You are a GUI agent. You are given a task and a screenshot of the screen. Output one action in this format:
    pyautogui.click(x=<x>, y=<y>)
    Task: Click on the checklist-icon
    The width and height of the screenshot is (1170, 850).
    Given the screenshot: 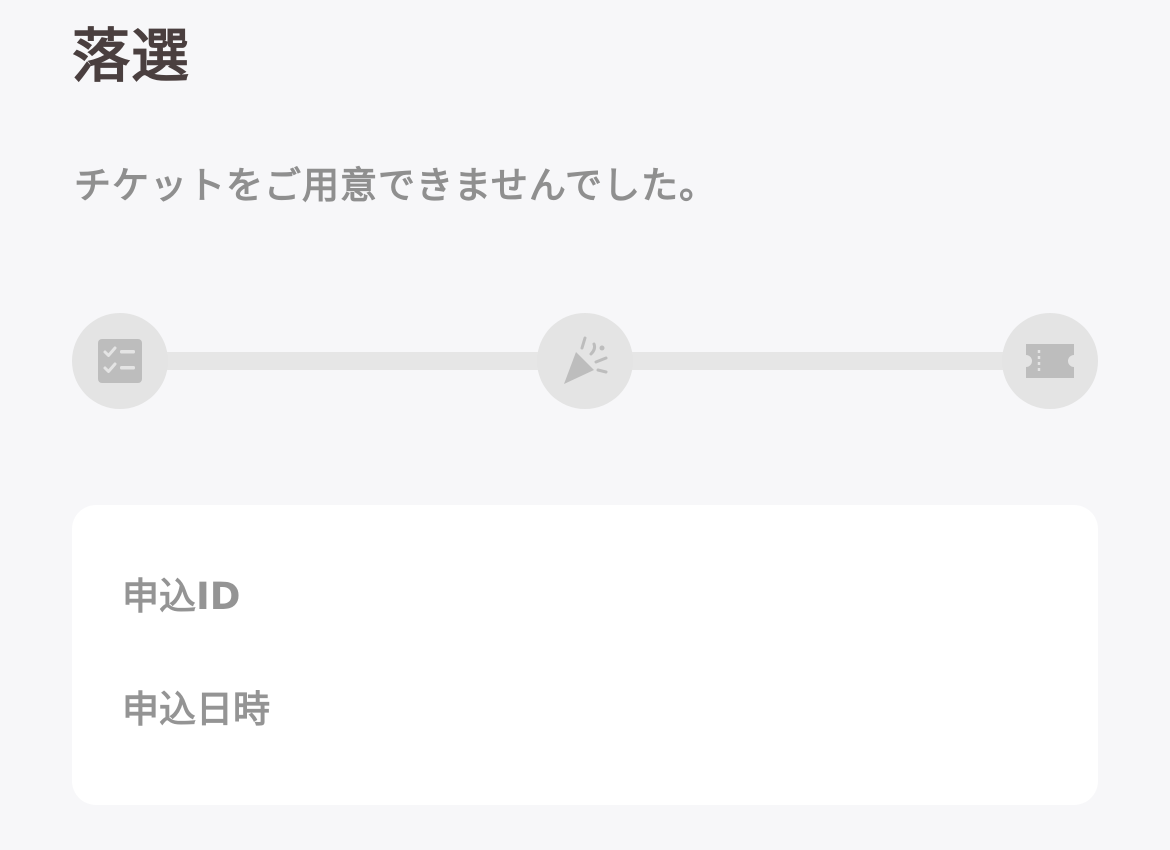 What is the action you would take?
    pyautogui.click(x=120, y=361)
    